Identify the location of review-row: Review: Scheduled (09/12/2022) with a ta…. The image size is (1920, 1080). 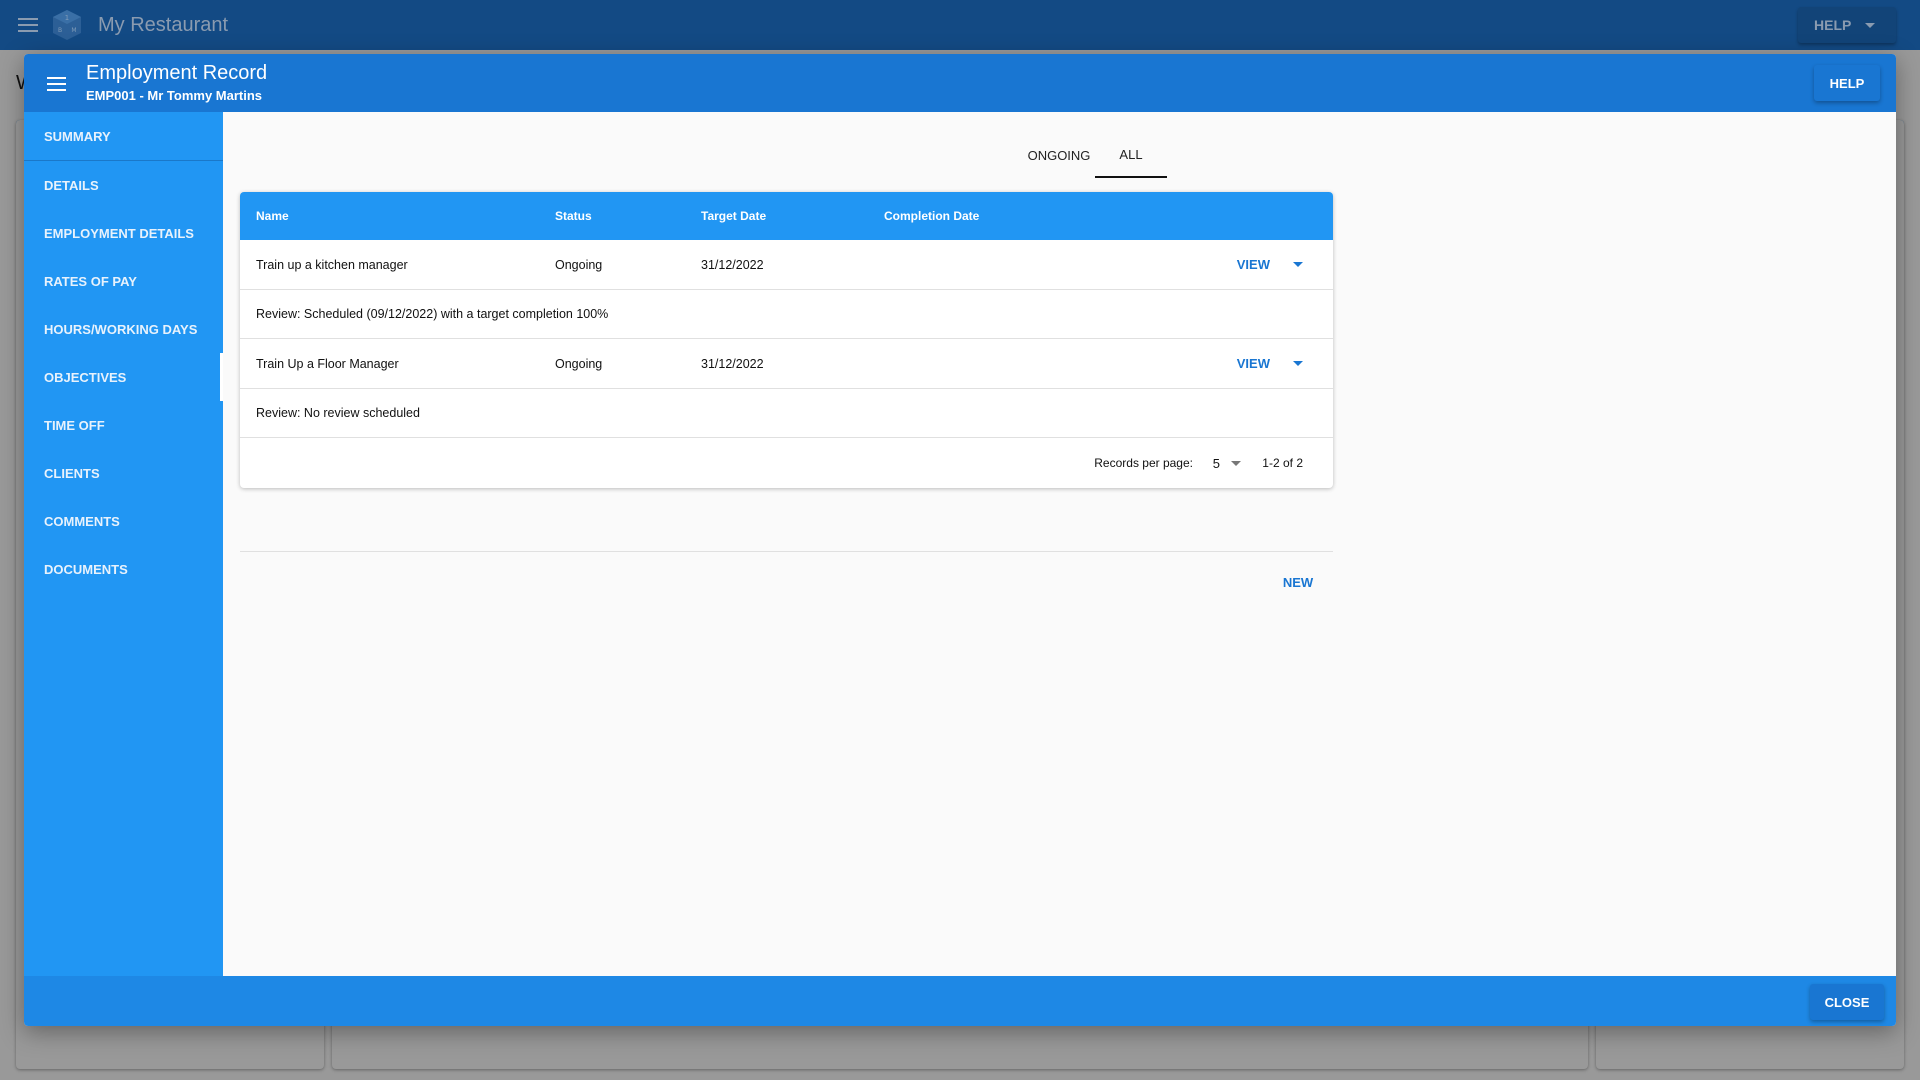
(786, 314).